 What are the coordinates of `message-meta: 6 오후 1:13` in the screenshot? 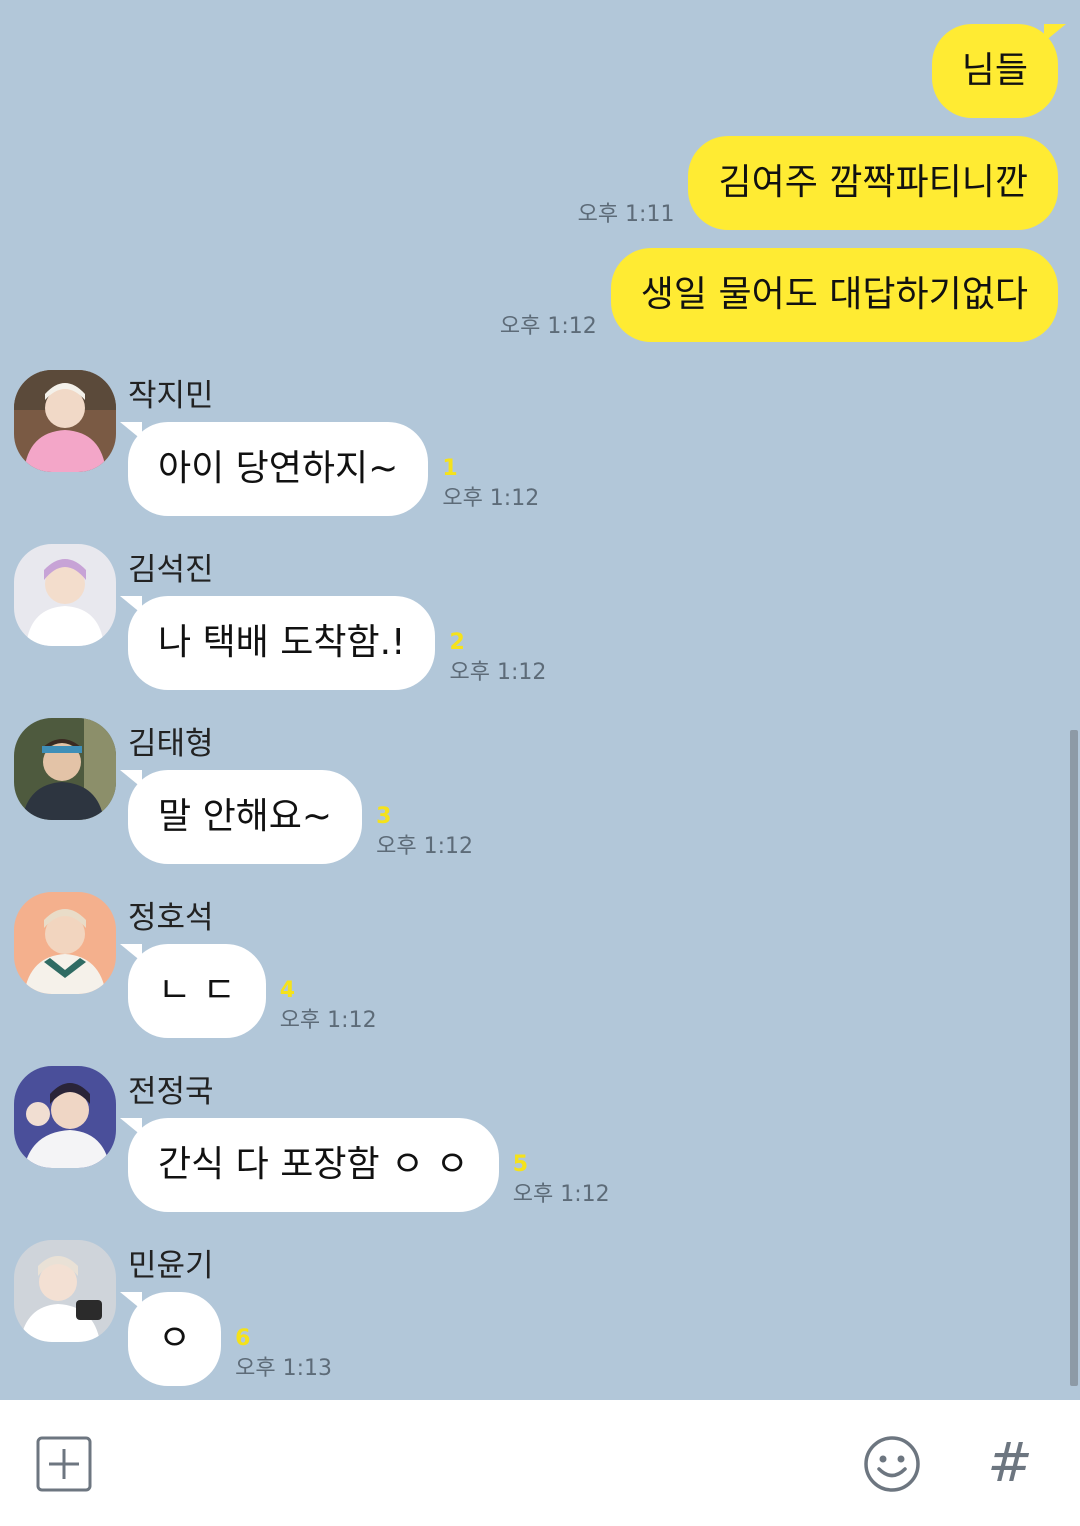 It's located at (283, 1354).